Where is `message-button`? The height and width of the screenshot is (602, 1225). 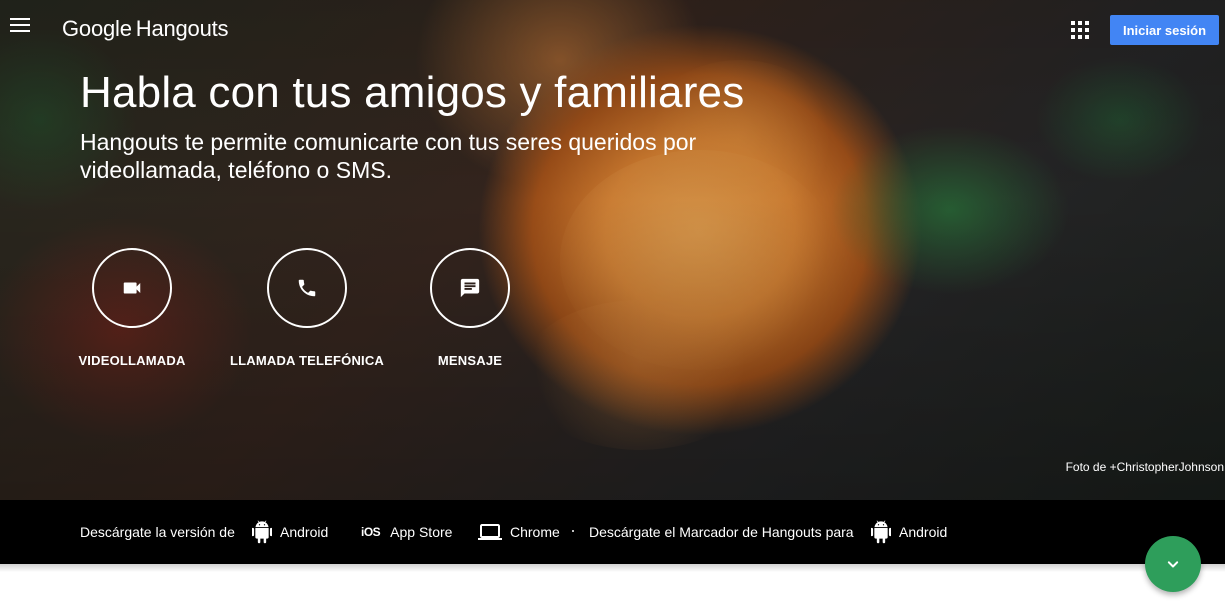 message-button is located at coordinates (470, 288).